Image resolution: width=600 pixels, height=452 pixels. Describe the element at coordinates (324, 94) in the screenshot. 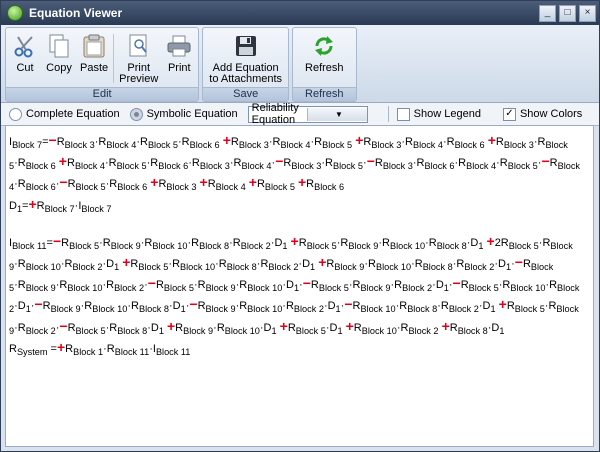

I see `ribbon-group-refresh-label: Refresh` at that location.